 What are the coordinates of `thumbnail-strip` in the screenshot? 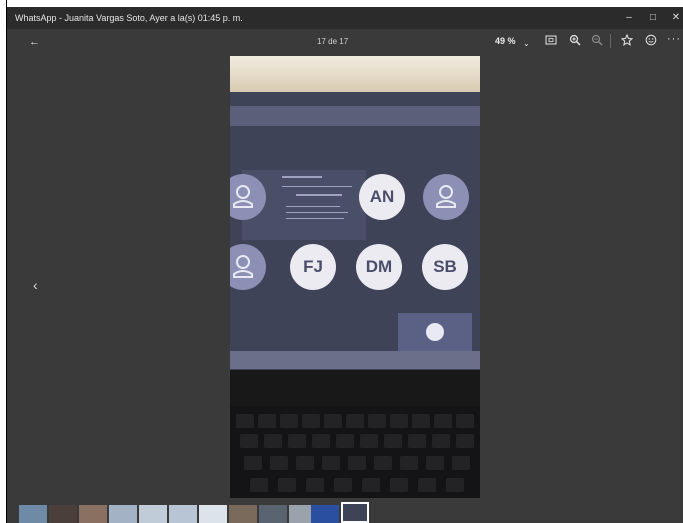 It's located at (345, 511).